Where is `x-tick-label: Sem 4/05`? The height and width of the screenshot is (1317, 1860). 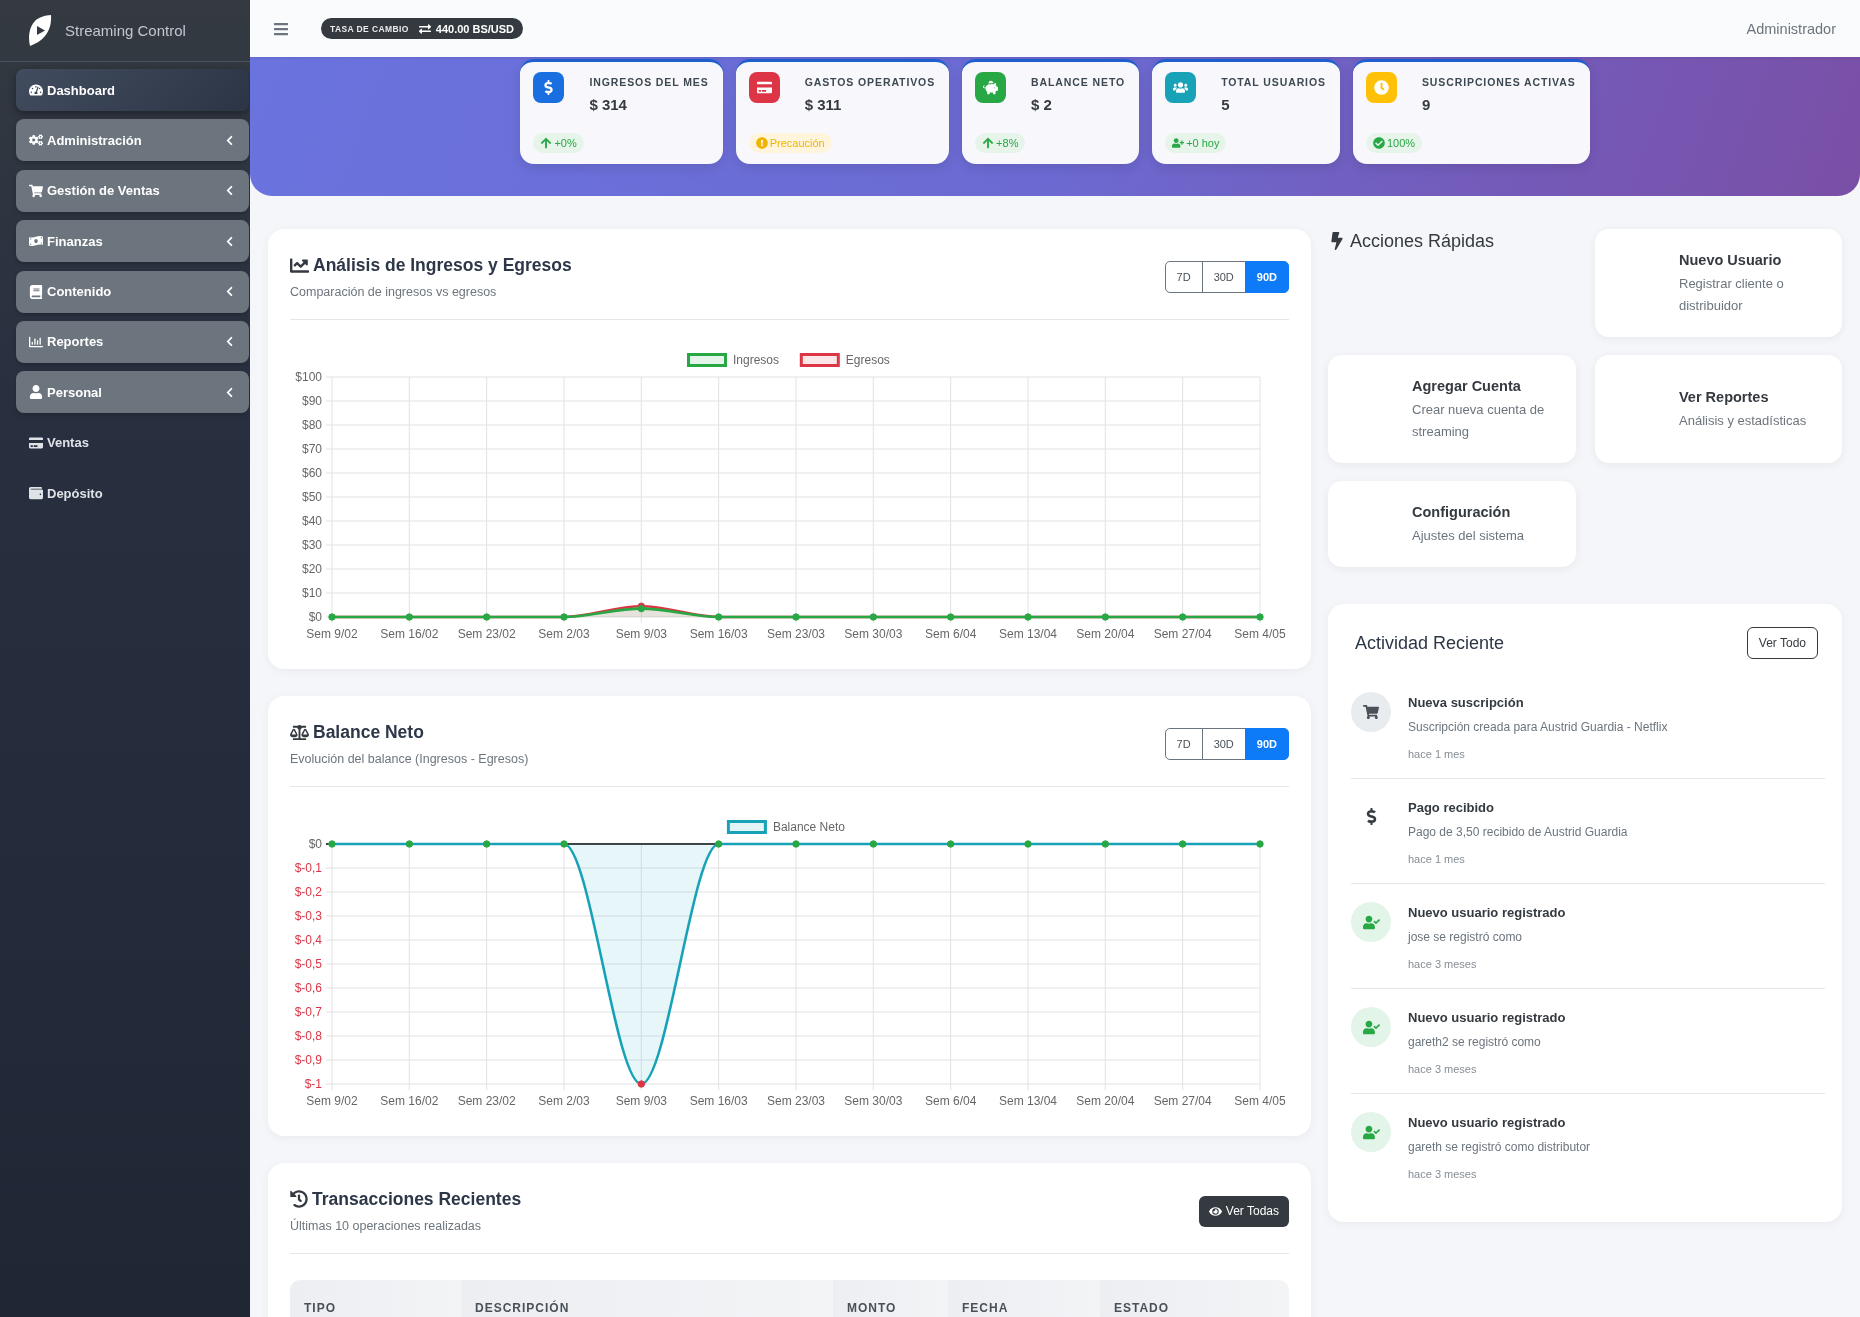 x-tick-label: Sem 4/05 is located at coordinates (1260, 1101).